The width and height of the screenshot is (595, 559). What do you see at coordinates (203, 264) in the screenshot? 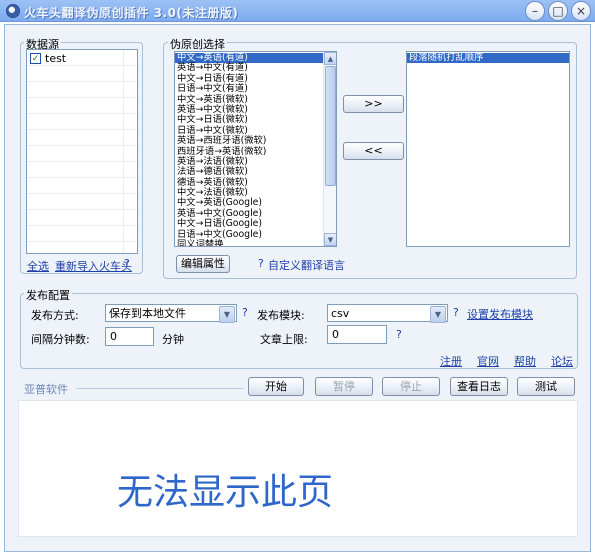
I see `edit-properties-button: 编辑属性` at bounding box center [203, 264].